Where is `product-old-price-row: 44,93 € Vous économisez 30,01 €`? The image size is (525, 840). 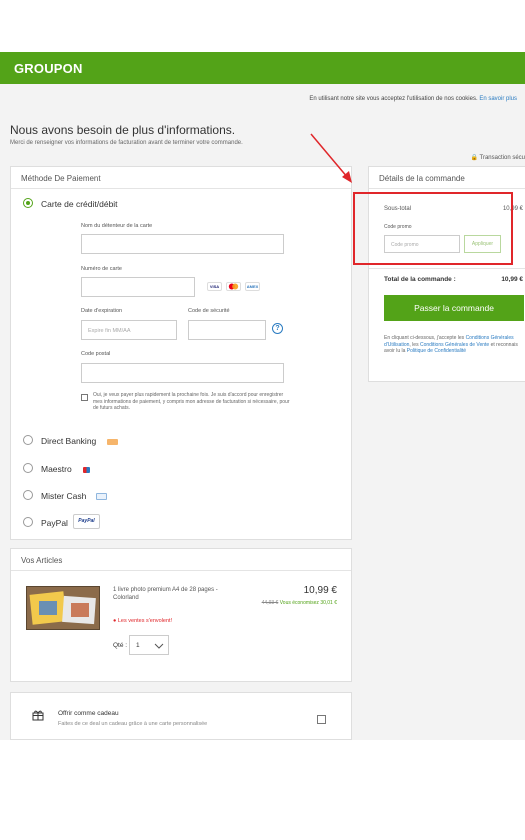
product-old-price-row: 44,93 € Vous économisez 30,01 € is located at coordinates (299, 603).